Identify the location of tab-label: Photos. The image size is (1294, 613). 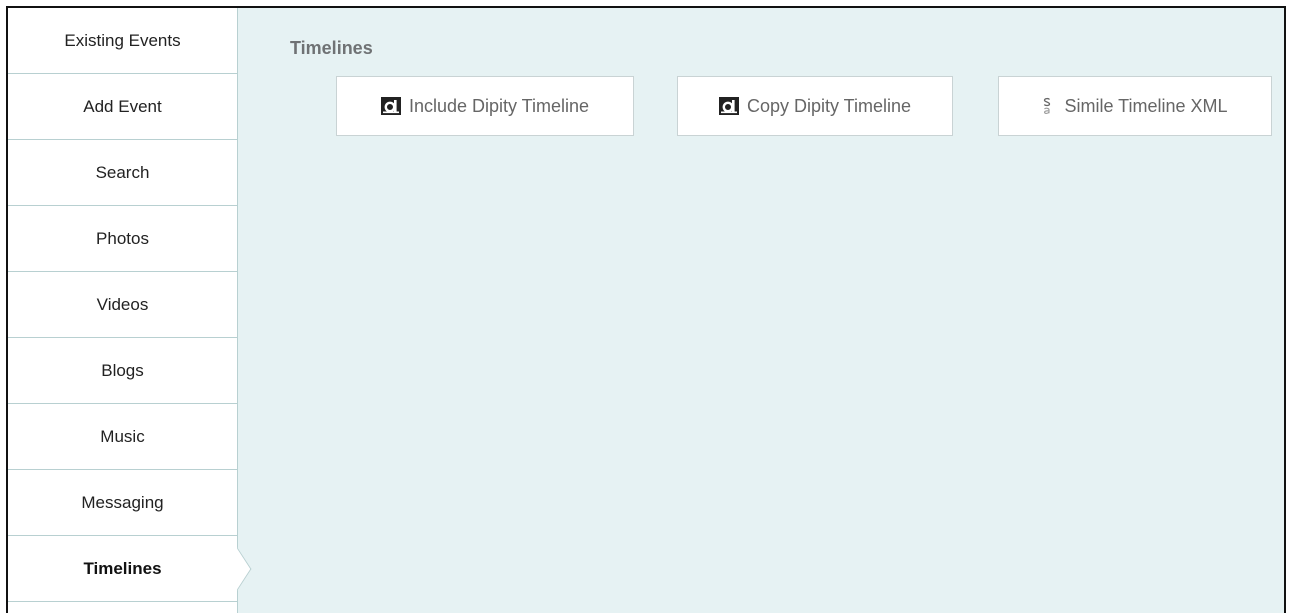
(122, 238).